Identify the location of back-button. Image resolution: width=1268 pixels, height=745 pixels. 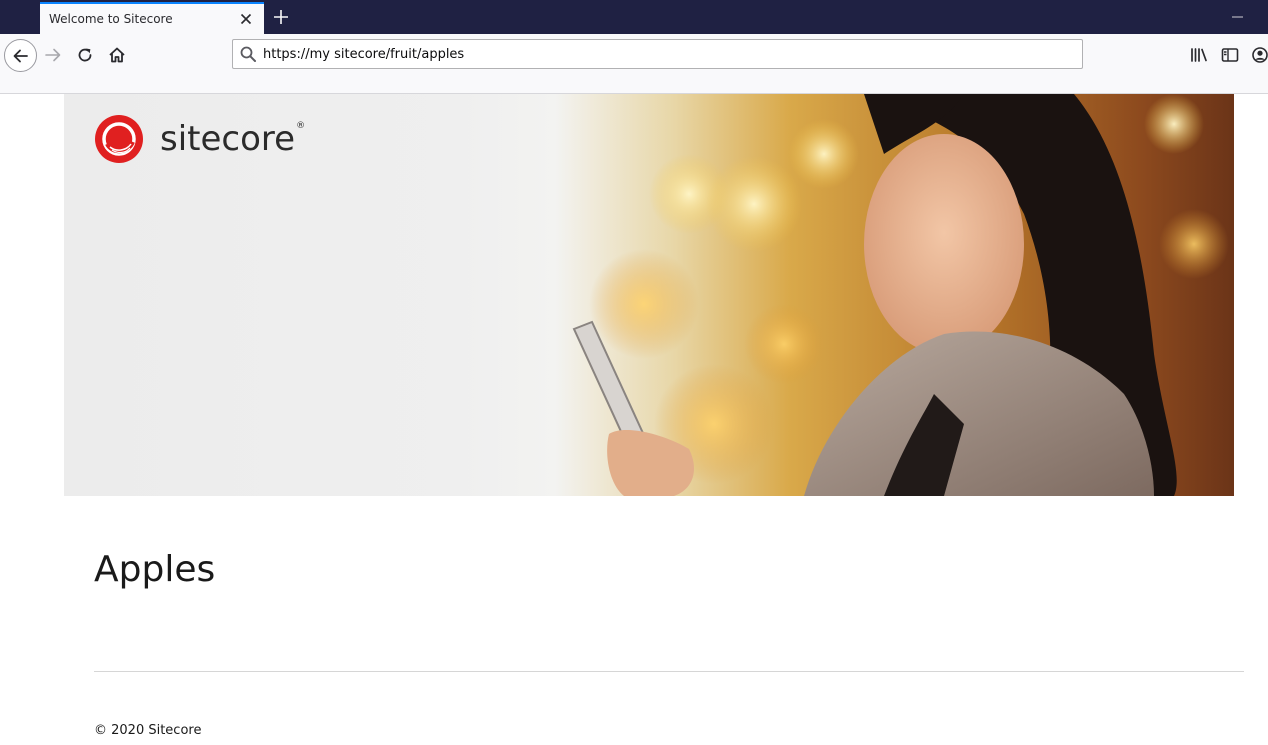
(20, 55).